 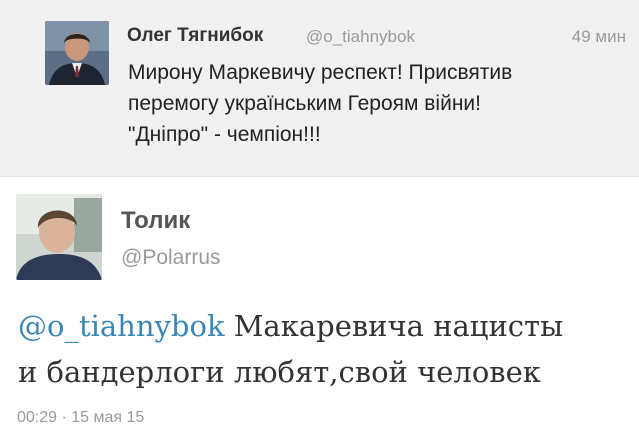 I want to click on main-author-handle: @Polarrus, so click(x=171, y=258).